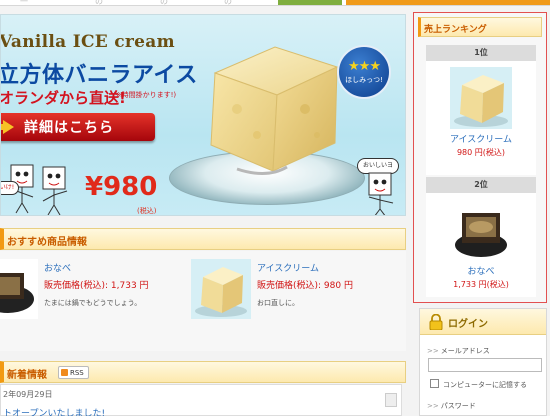 Image resolution: width=550 pixels, height=416 pixels. I want to click on mascot-character-icon, so click(381, 193).